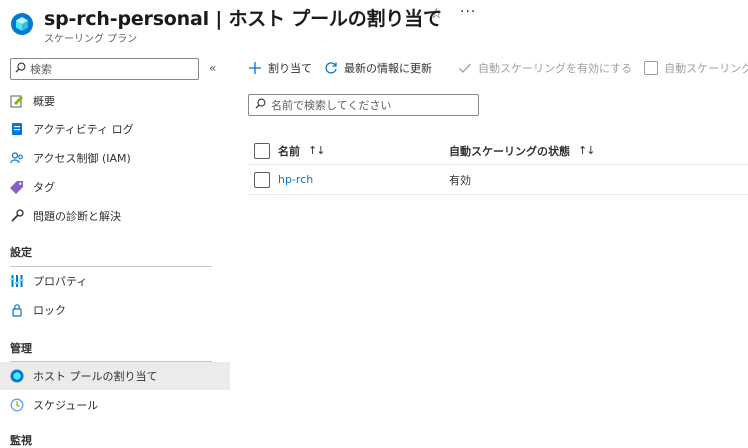 The image size is (748, 448). I want to click on sidebar-item-label: 概要, so click(44, 101).